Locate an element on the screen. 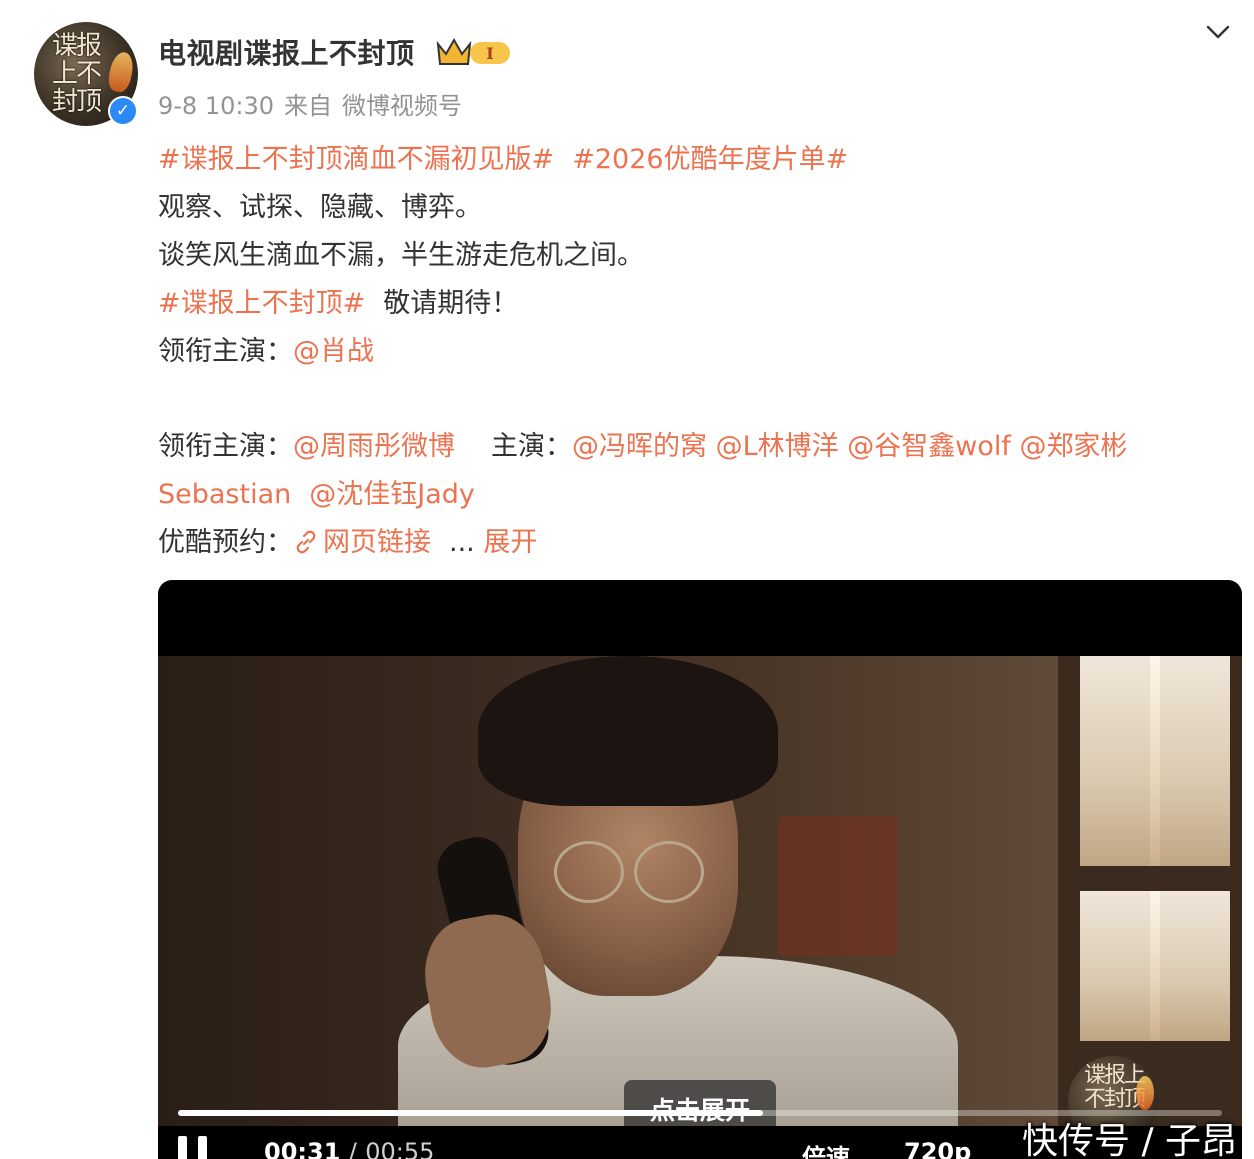  hashtag-1: #谍报上不封顶滴血不漏初见版# is located at coordinates (356, 159).